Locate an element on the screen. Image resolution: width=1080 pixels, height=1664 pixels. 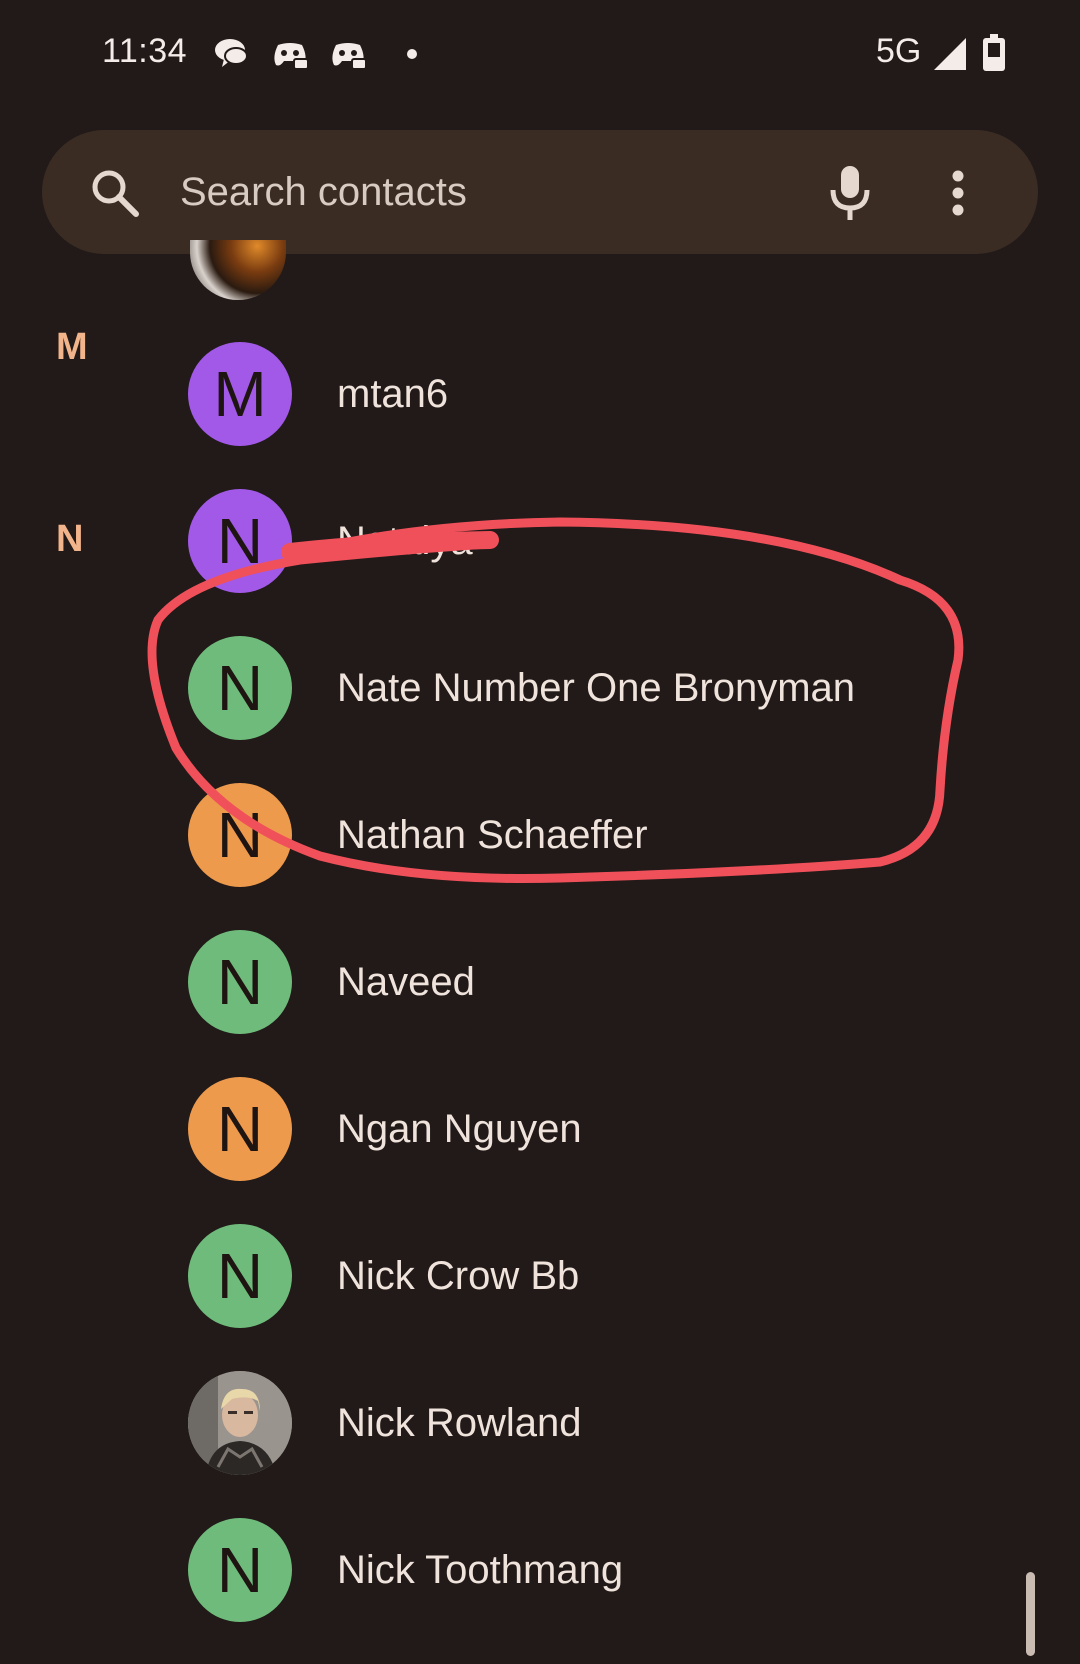
section-letter-m: M is located at coordinates (72, 347).